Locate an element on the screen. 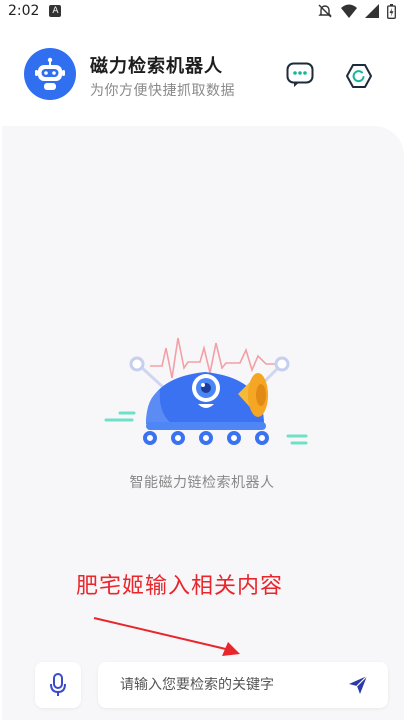  avatar is located at coordinates (50, 74).